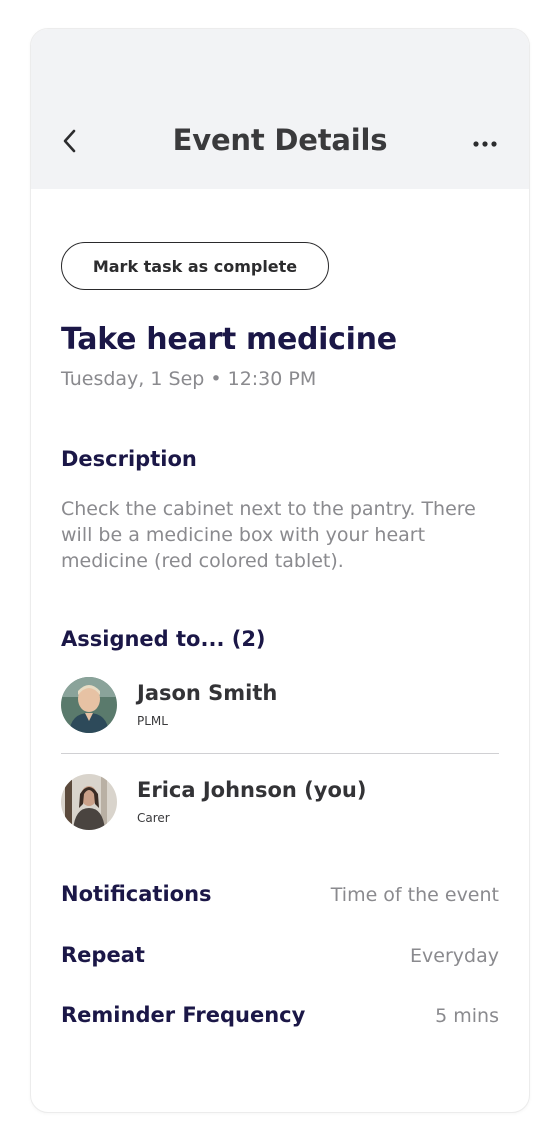 This screenshot has width=558, height=1143. What do you see at coordinates (414, 895) in the screenshot?
I see `setting-value: Time of the event` at bounding box center [414, 895].